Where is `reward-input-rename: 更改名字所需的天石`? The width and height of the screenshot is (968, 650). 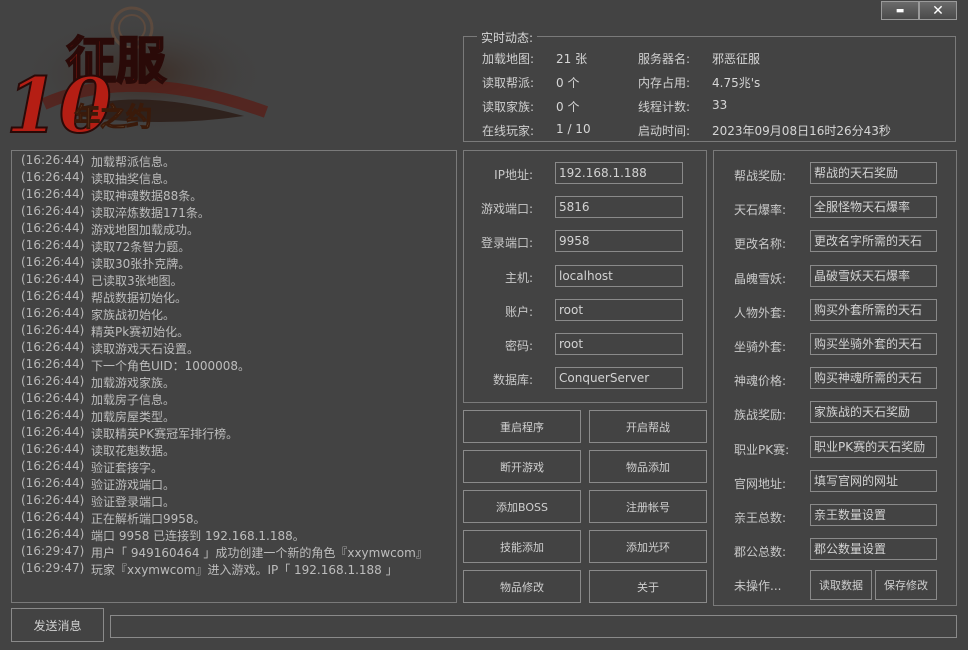 reward-input-rename: 更改名字所需的天石 is located at coordinates (873, 241).